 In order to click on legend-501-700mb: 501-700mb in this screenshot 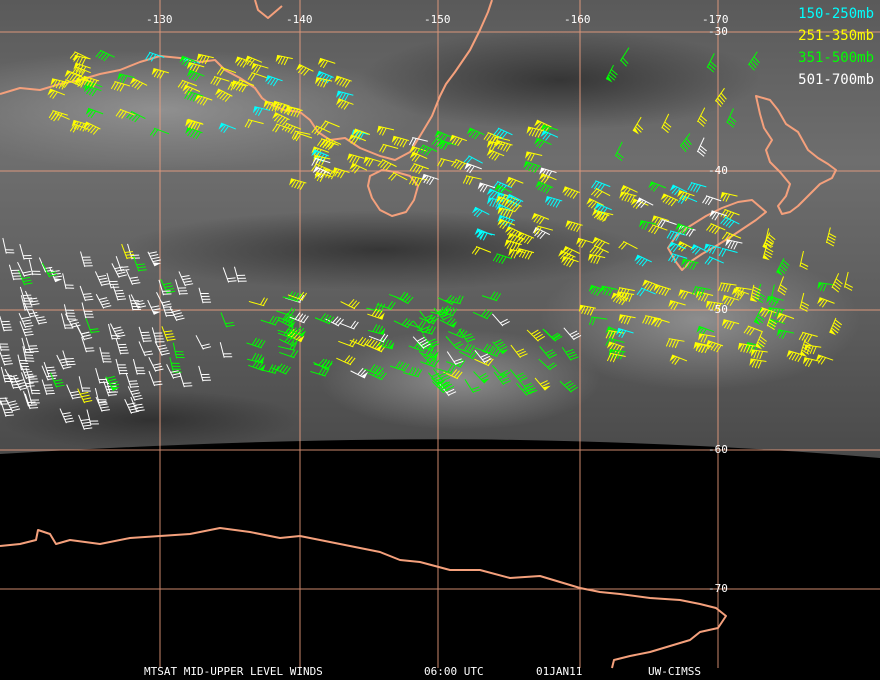, I will do `click(836, 80)`.